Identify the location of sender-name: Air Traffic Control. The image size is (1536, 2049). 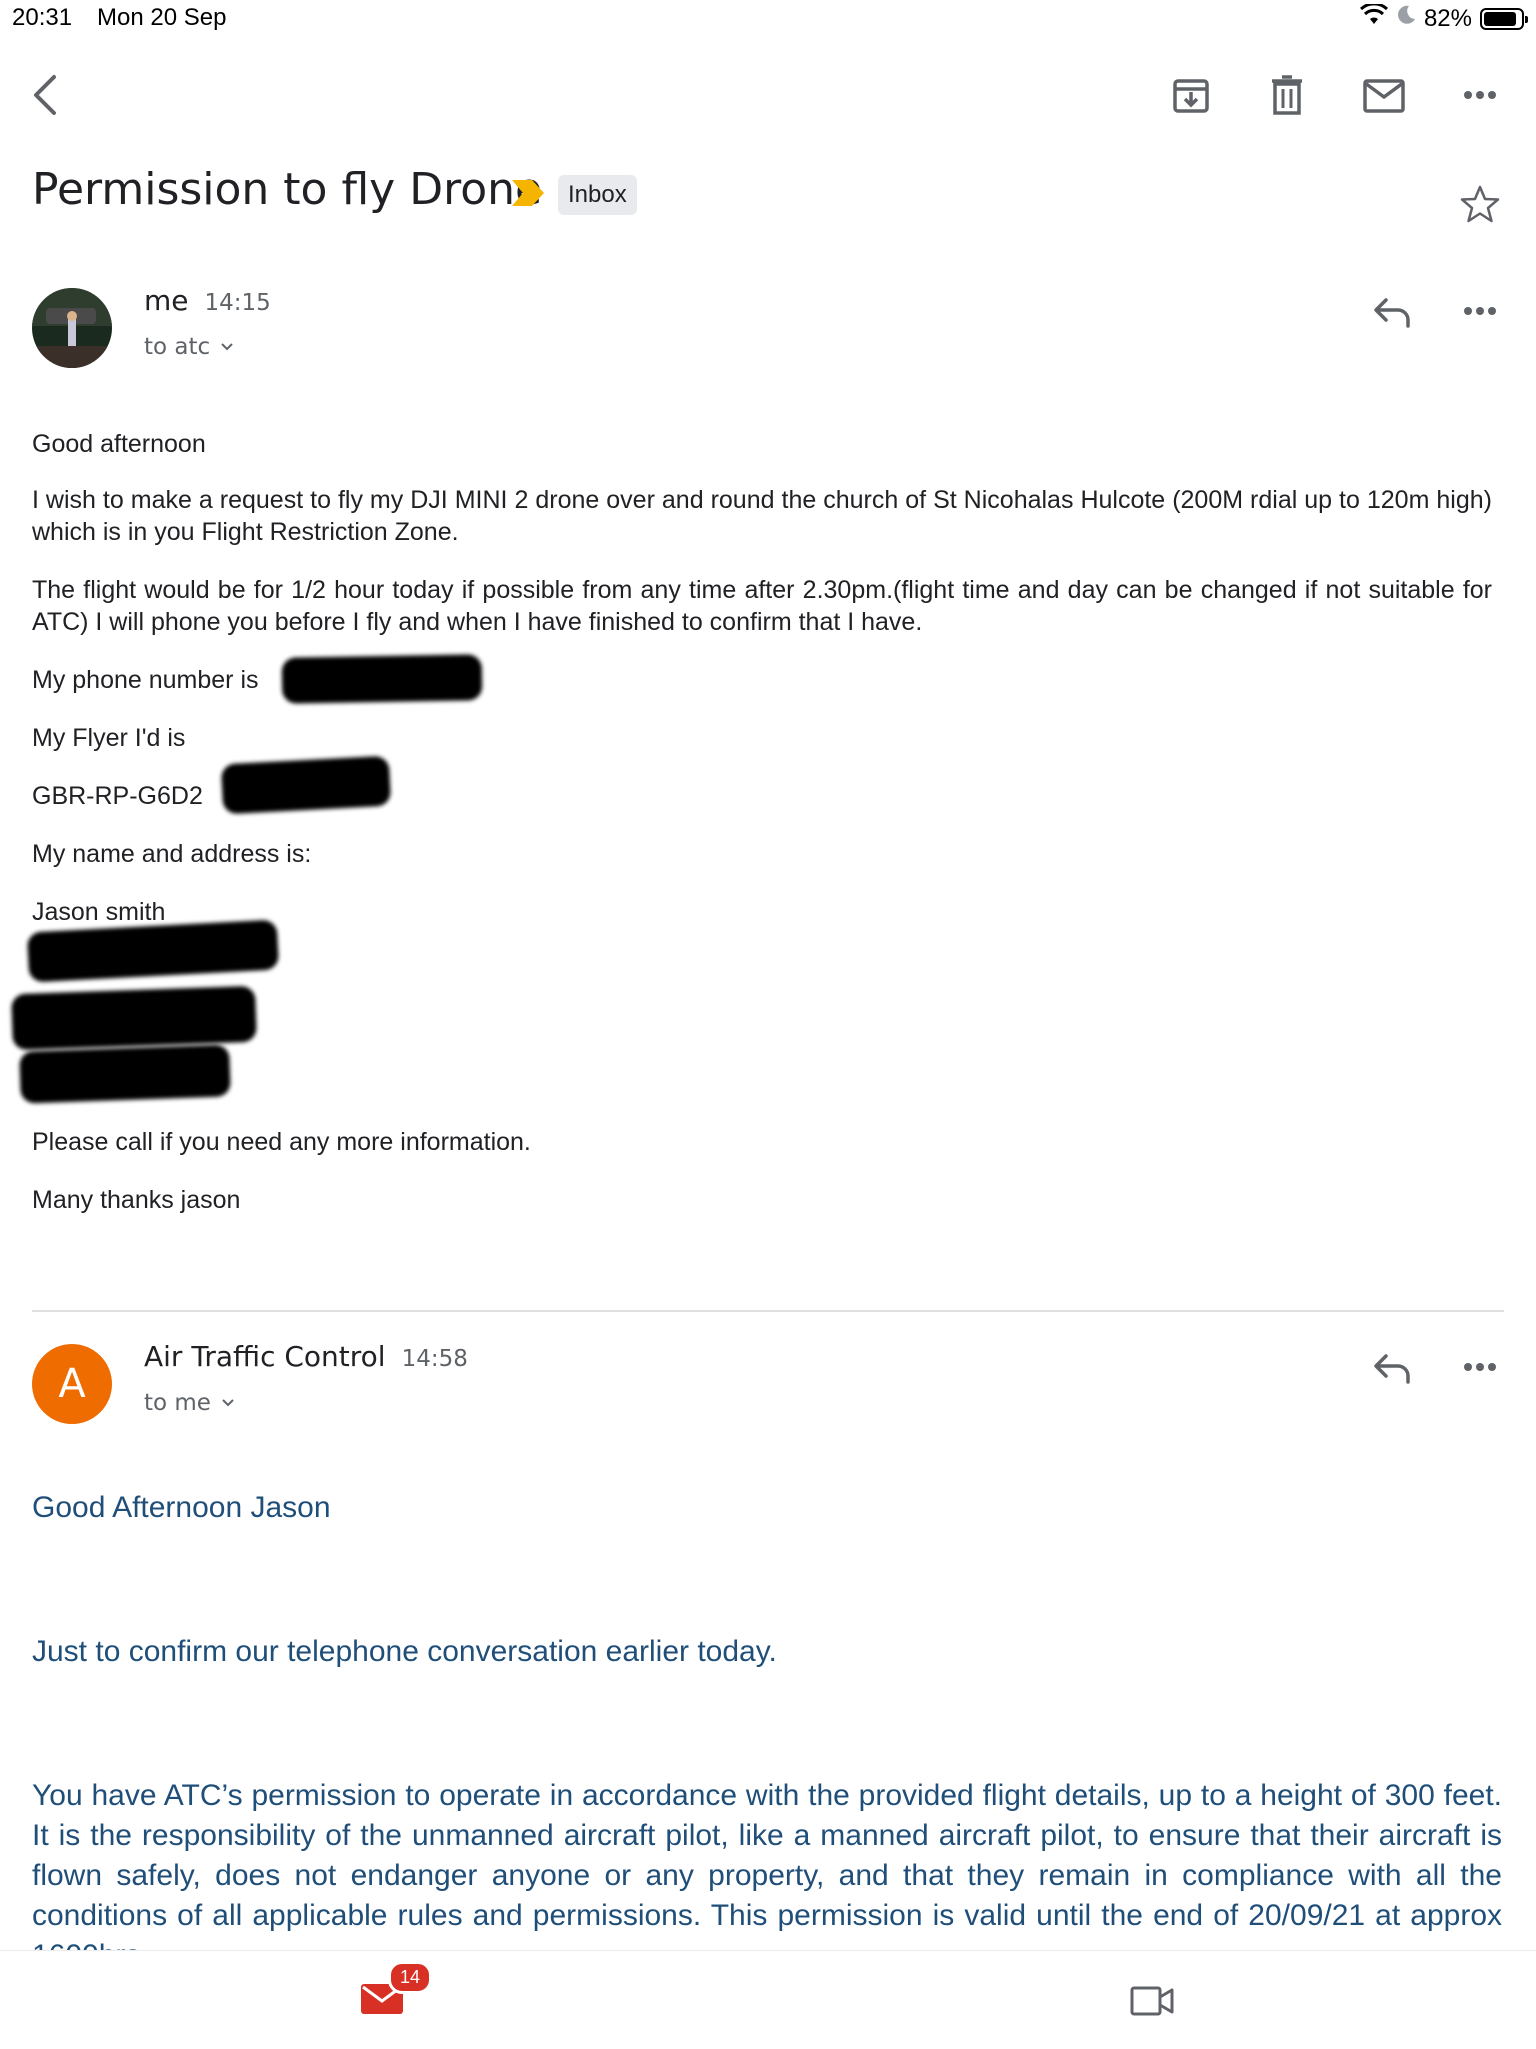
(265, 1356).